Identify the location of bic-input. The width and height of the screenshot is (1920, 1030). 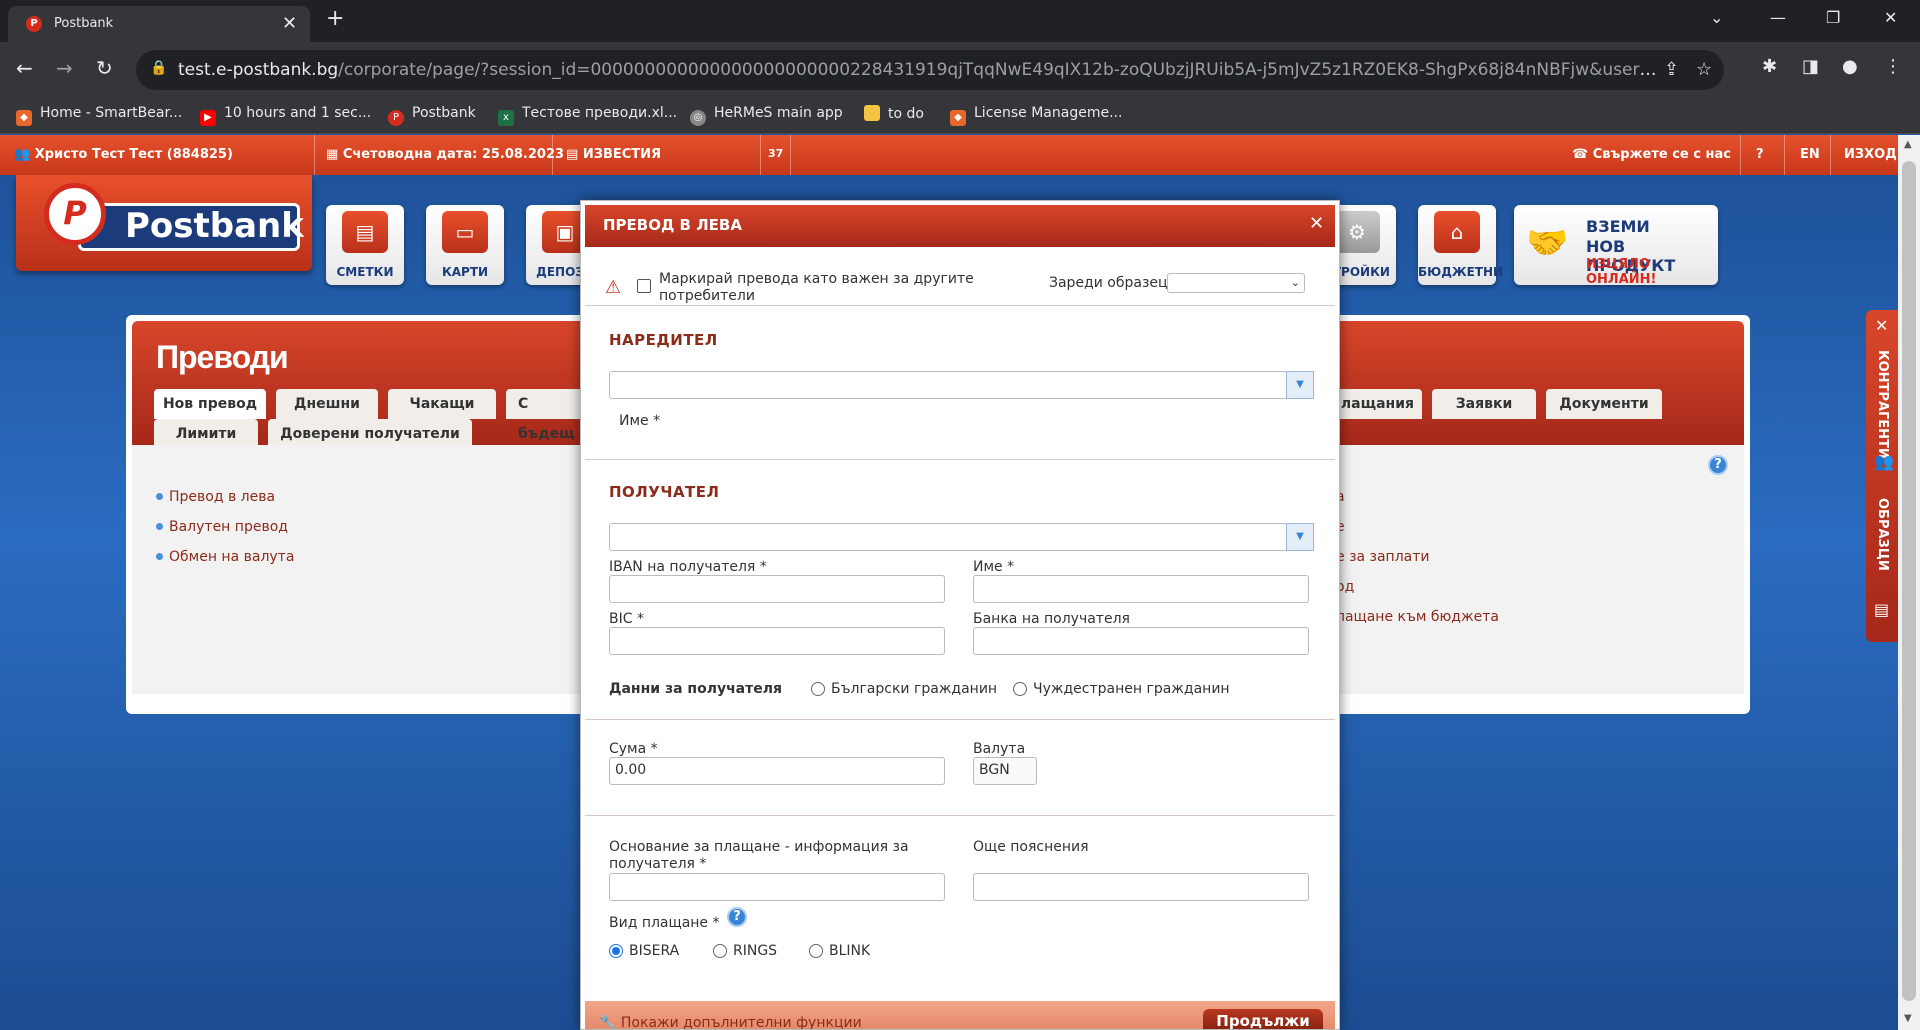
(777, 641).